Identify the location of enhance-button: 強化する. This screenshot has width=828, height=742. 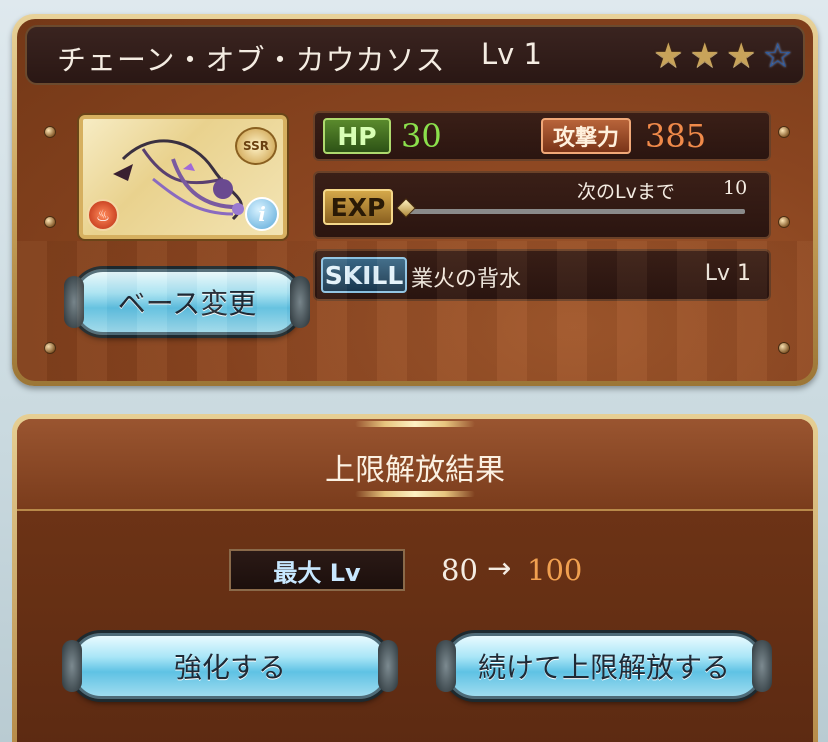
(230, 666).